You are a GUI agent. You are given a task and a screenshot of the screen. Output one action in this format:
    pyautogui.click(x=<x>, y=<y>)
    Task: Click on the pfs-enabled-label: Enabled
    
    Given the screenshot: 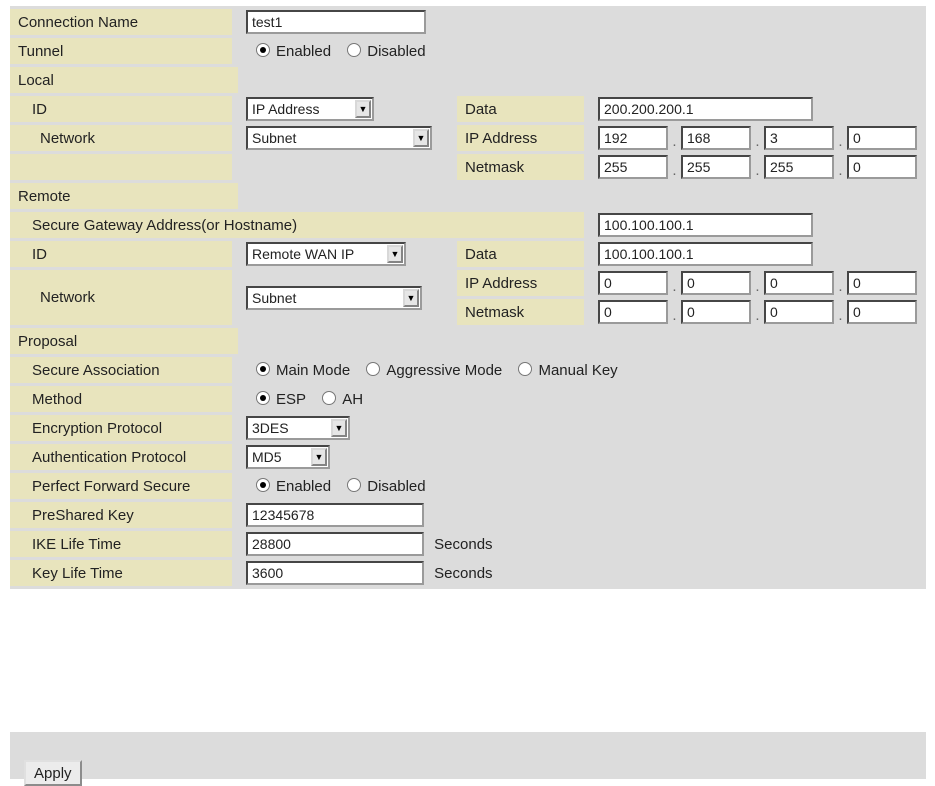 What is the action you would take?
    pyautogui.click(x=304, y=486)
    